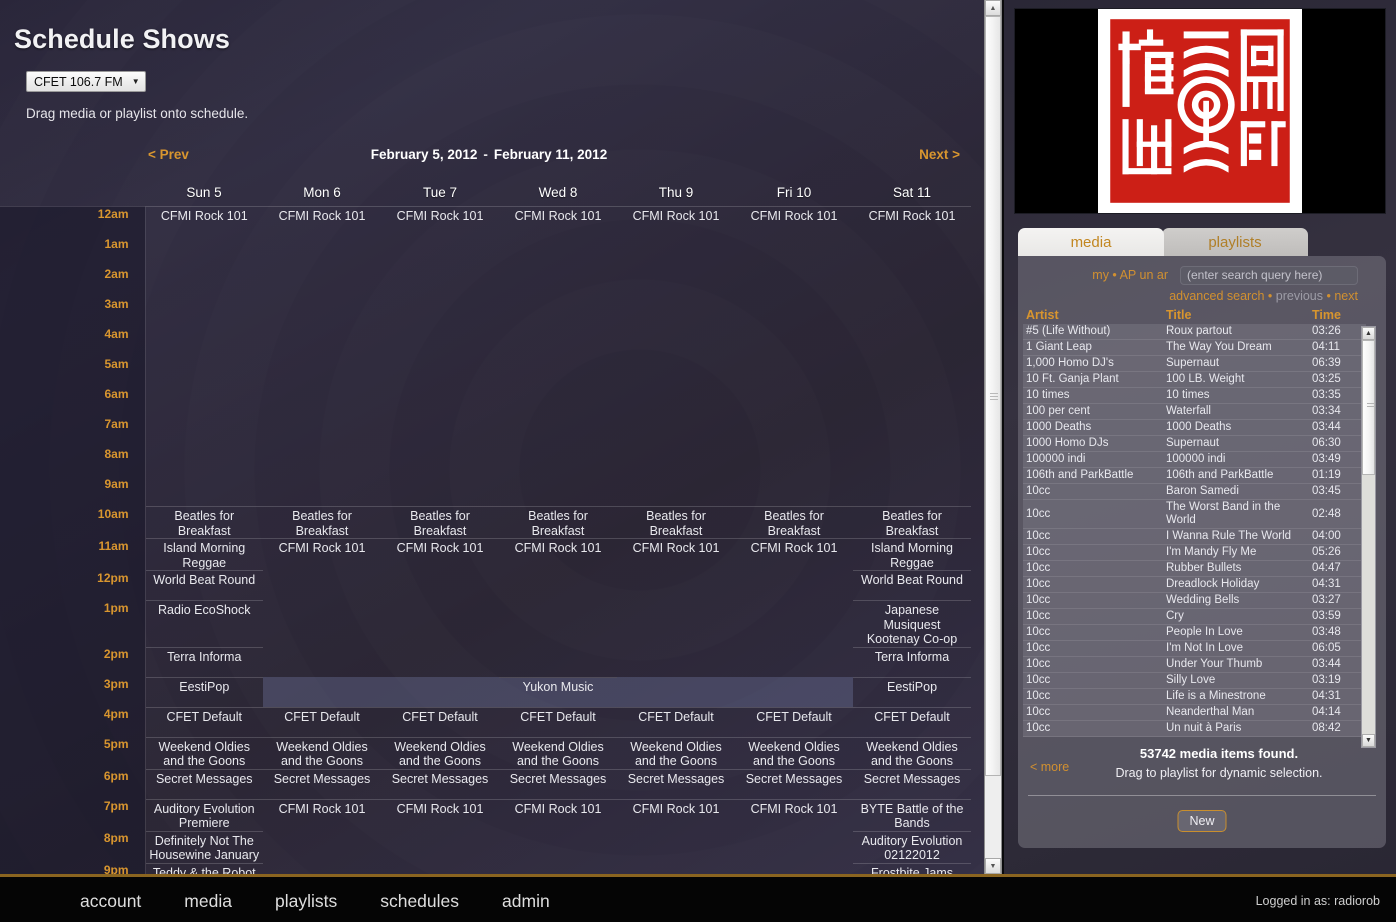 This screenshot has width=1396, height=922. Describe the element at coordinates (1346, 296) in the screenshot. I see `next-page-link: next` at that location.